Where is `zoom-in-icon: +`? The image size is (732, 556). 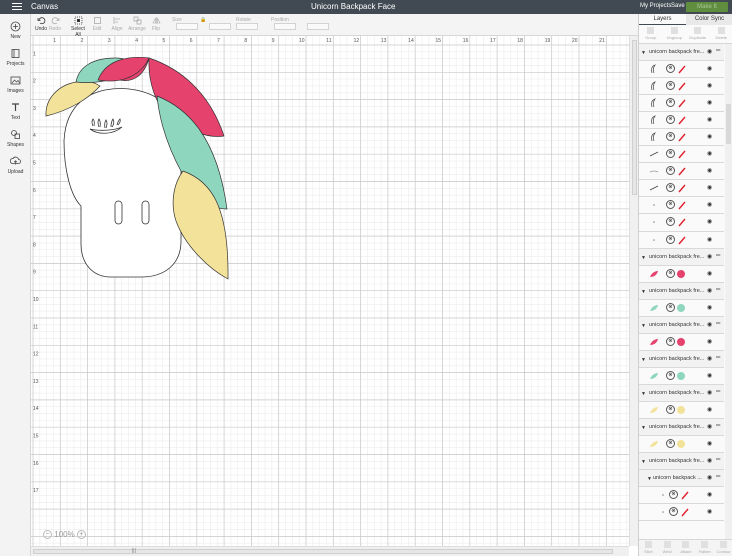
zoom-in-icon: + is located at coordinates (81, 535).